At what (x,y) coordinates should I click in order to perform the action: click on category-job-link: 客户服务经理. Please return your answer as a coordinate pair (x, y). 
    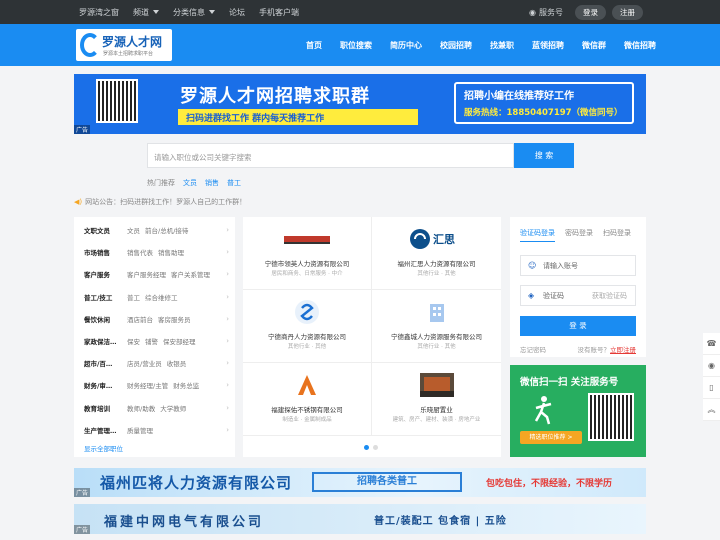
    Looking at the image, I should click on (146, 274).